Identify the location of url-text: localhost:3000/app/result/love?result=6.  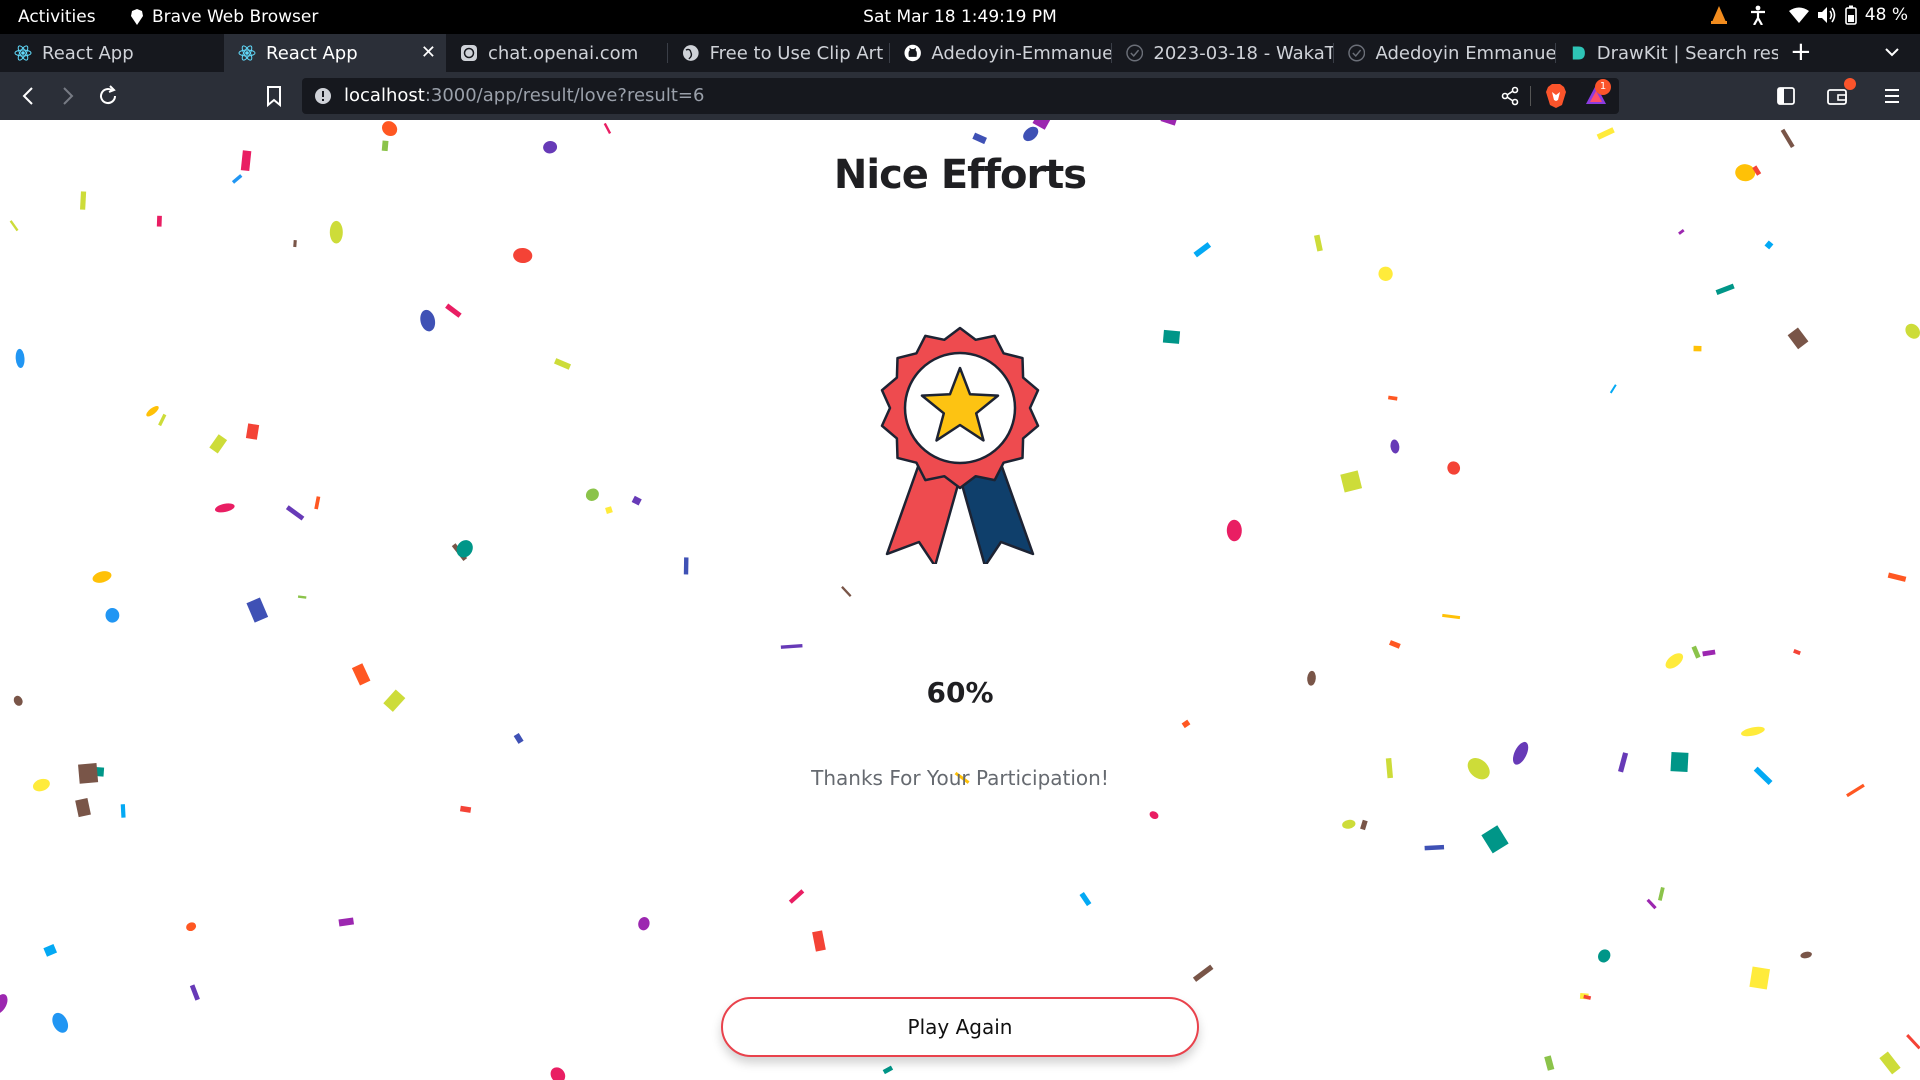
(524, 95).